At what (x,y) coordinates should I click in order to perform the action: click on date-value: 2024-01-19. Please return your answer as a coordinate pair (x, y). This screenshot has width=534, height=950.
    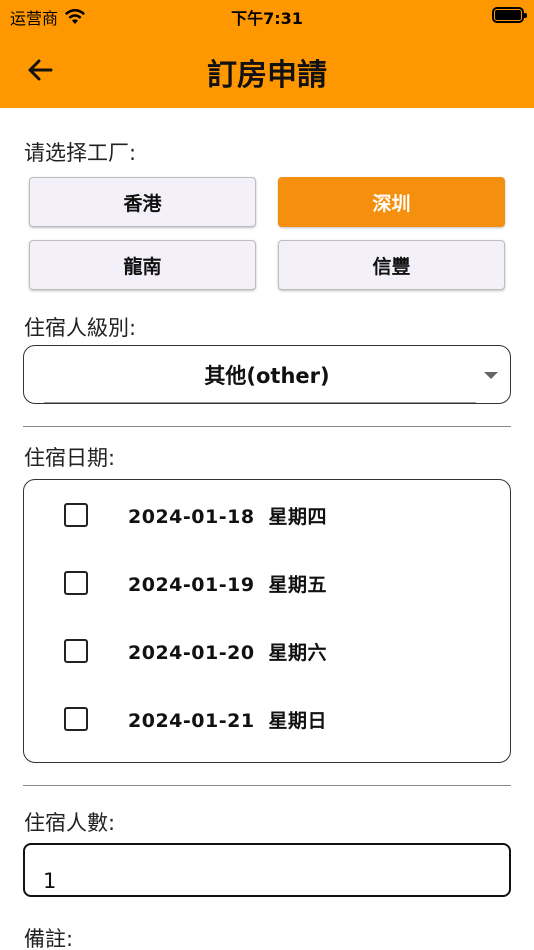
    Looking at the image, I should click on (191, 584).